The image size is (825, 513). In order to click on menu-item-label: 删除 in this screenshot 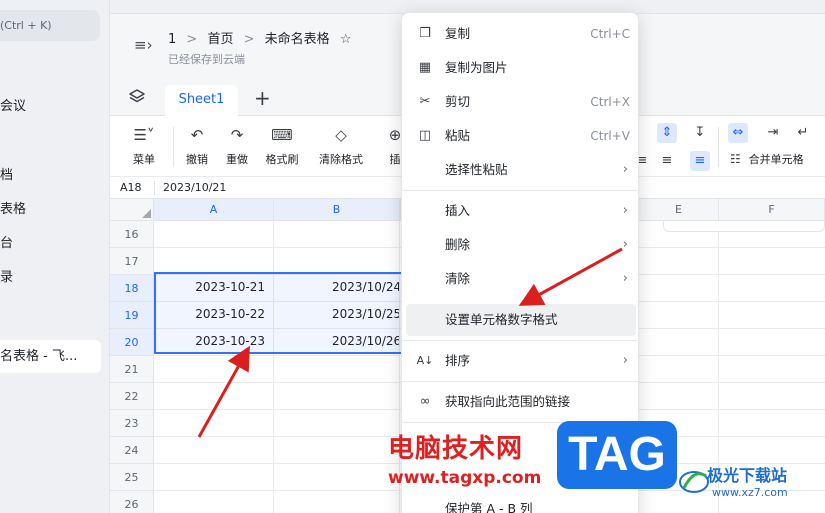, I will do `click(458, 244)`.